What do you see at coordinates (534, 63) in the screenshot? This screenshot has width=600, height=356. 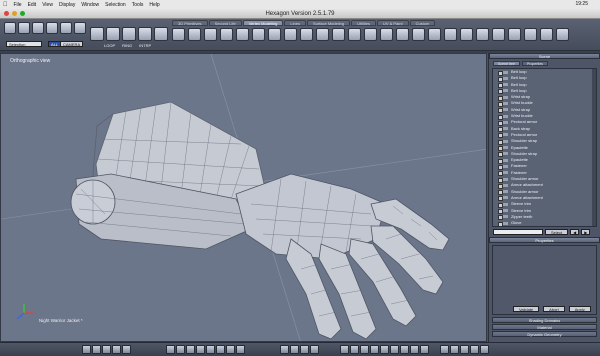 I see `tab-properties: Properties` at bounding box center [534, 63].